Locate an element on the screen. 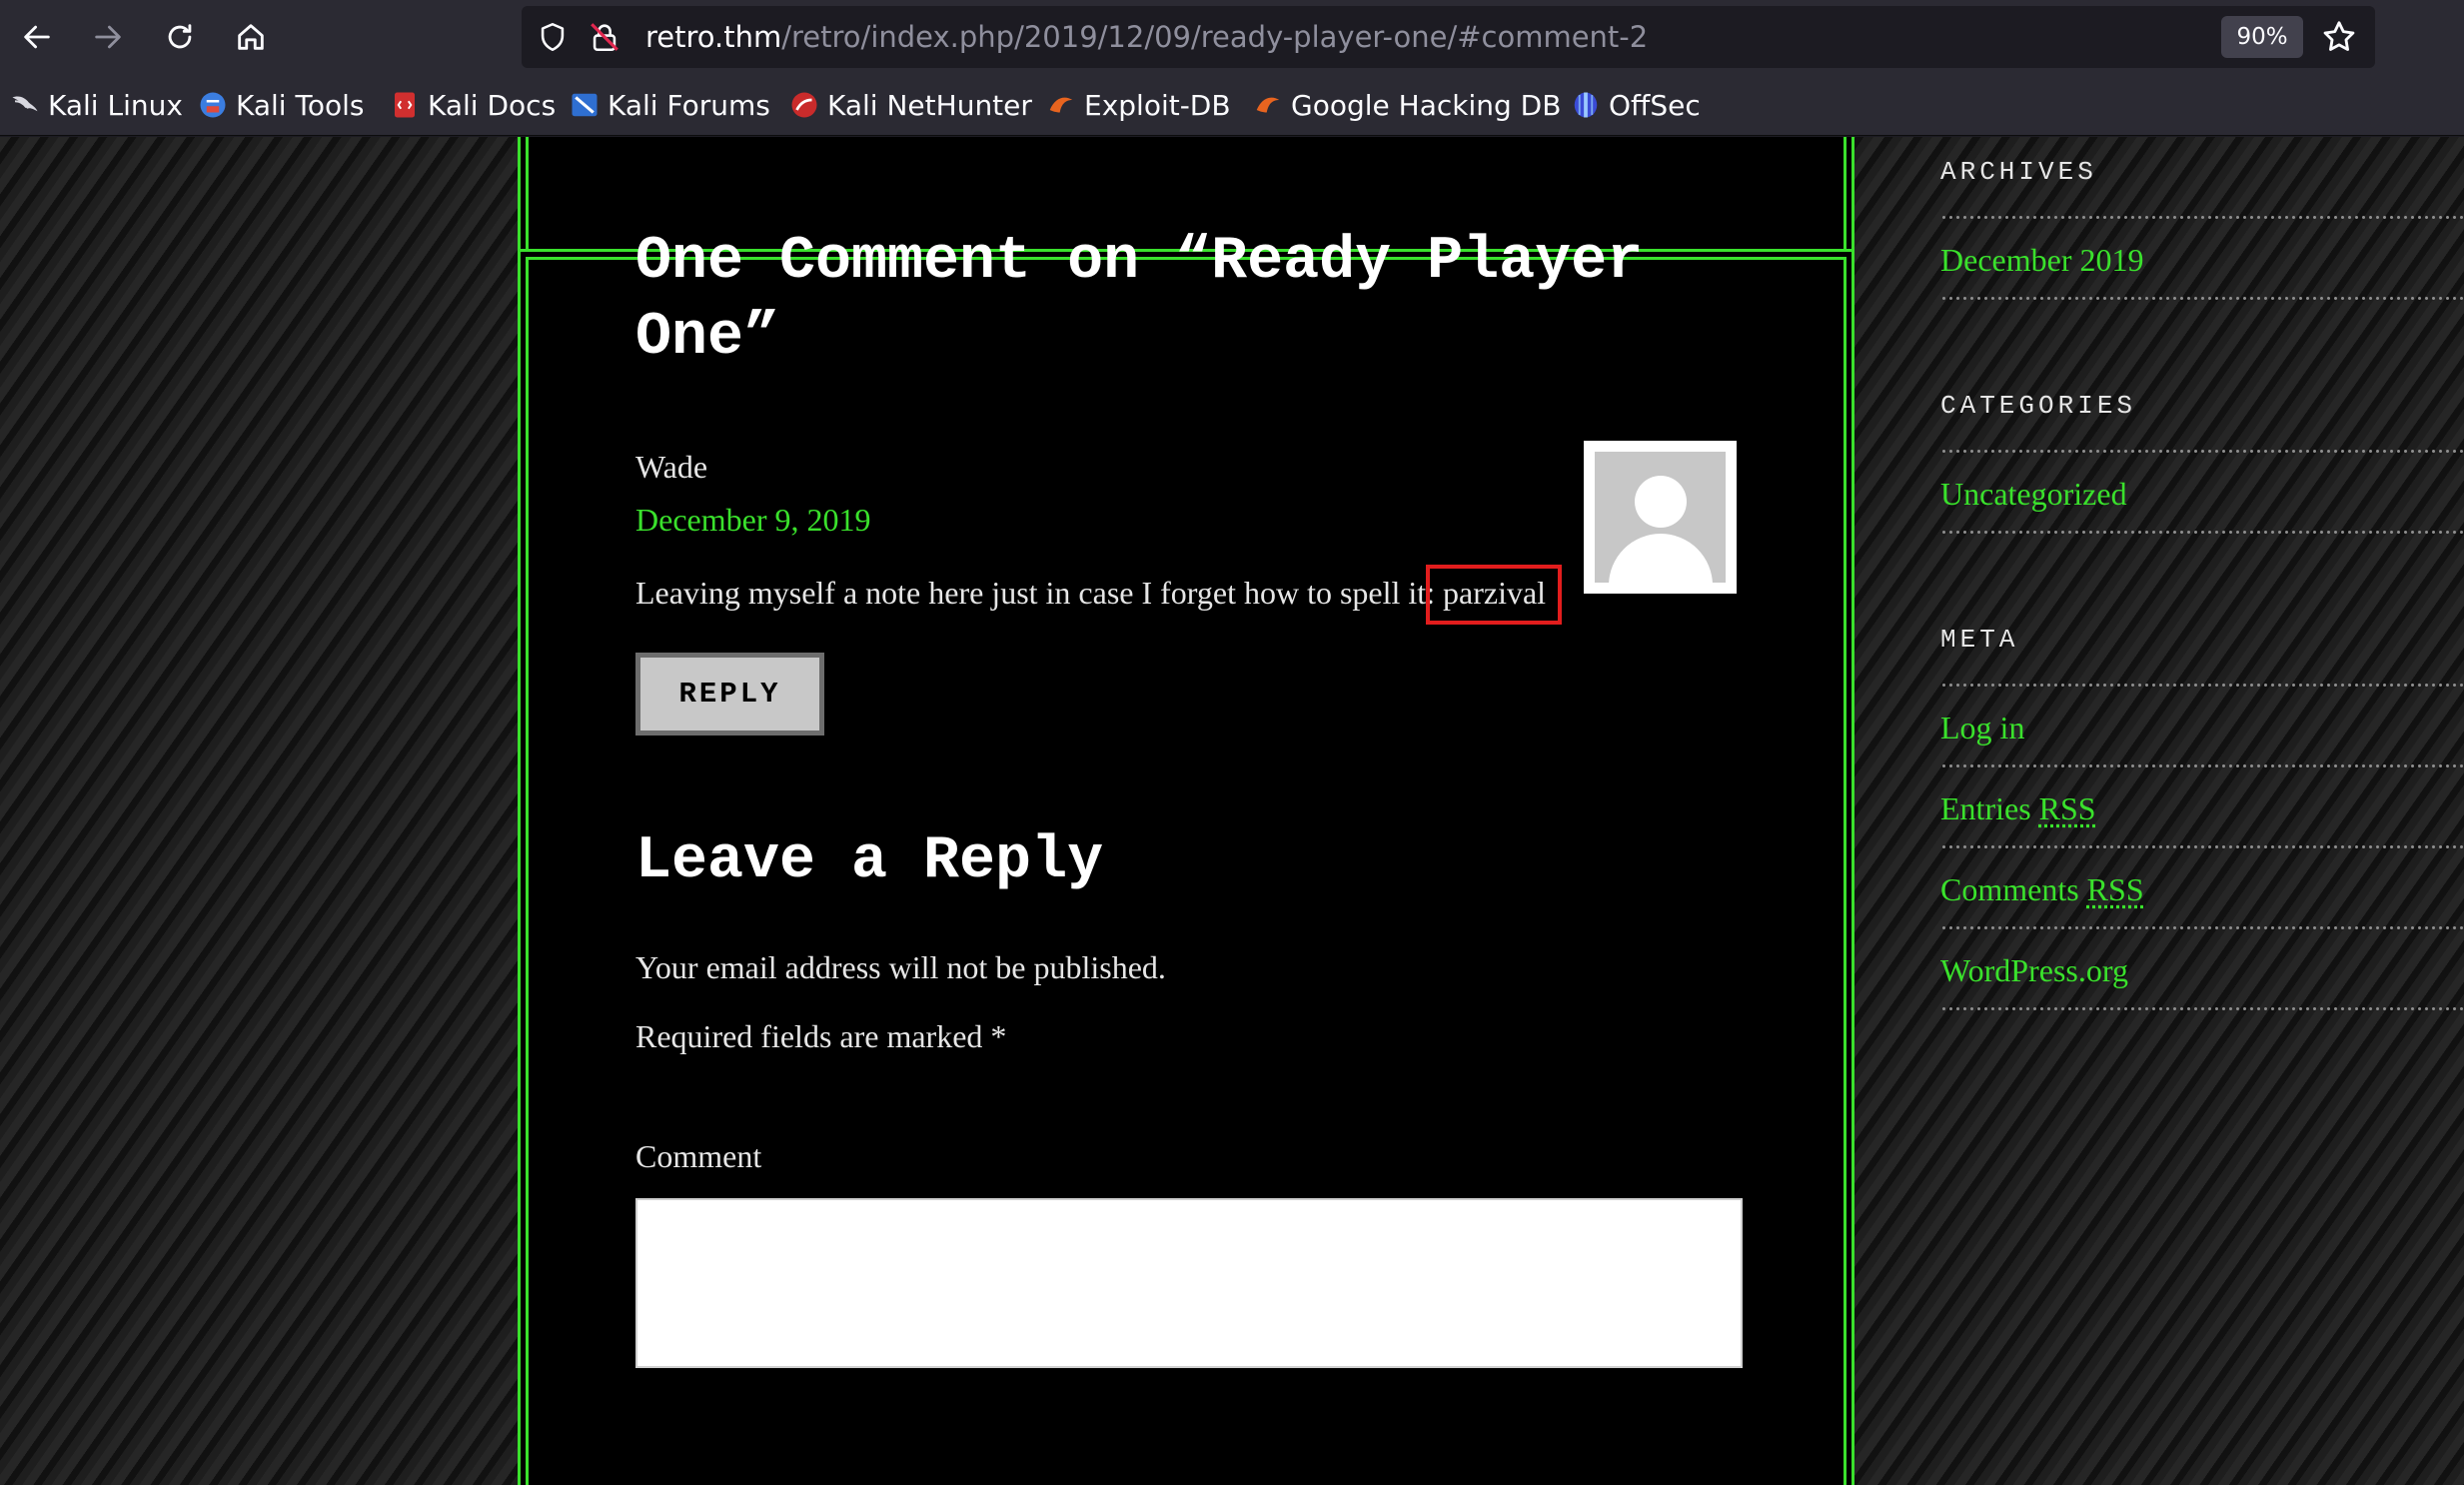  avatar is located at coordinates (1660, 517).